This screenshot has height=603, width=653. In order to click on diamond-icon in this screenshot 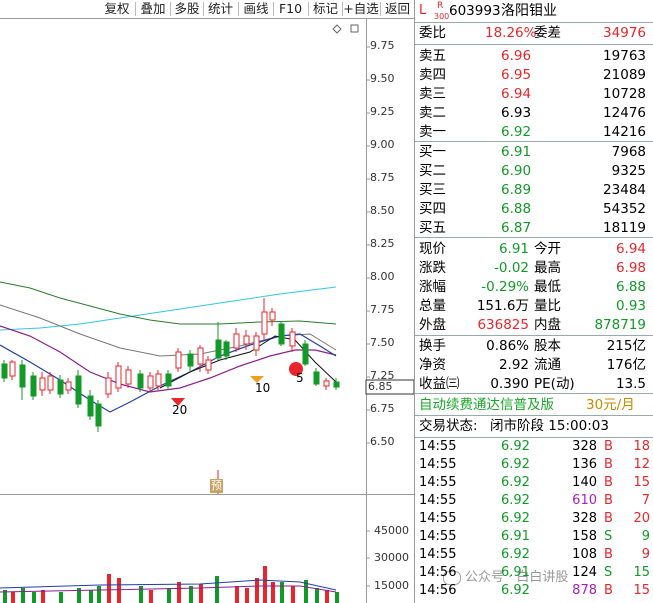, I will do `click(337, 29)`.